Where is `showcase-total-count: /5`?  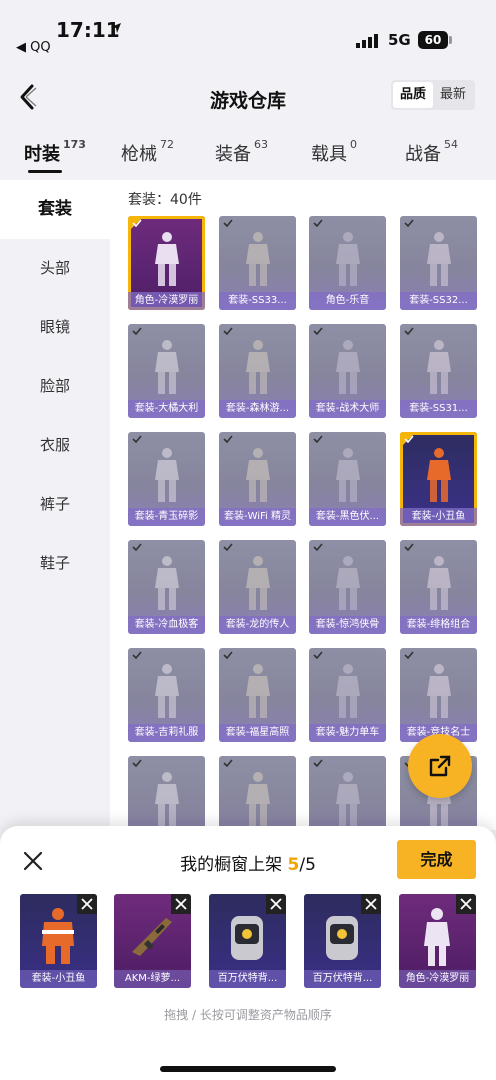 showcase-total-count: /5 is located at coordinates (307, 865).